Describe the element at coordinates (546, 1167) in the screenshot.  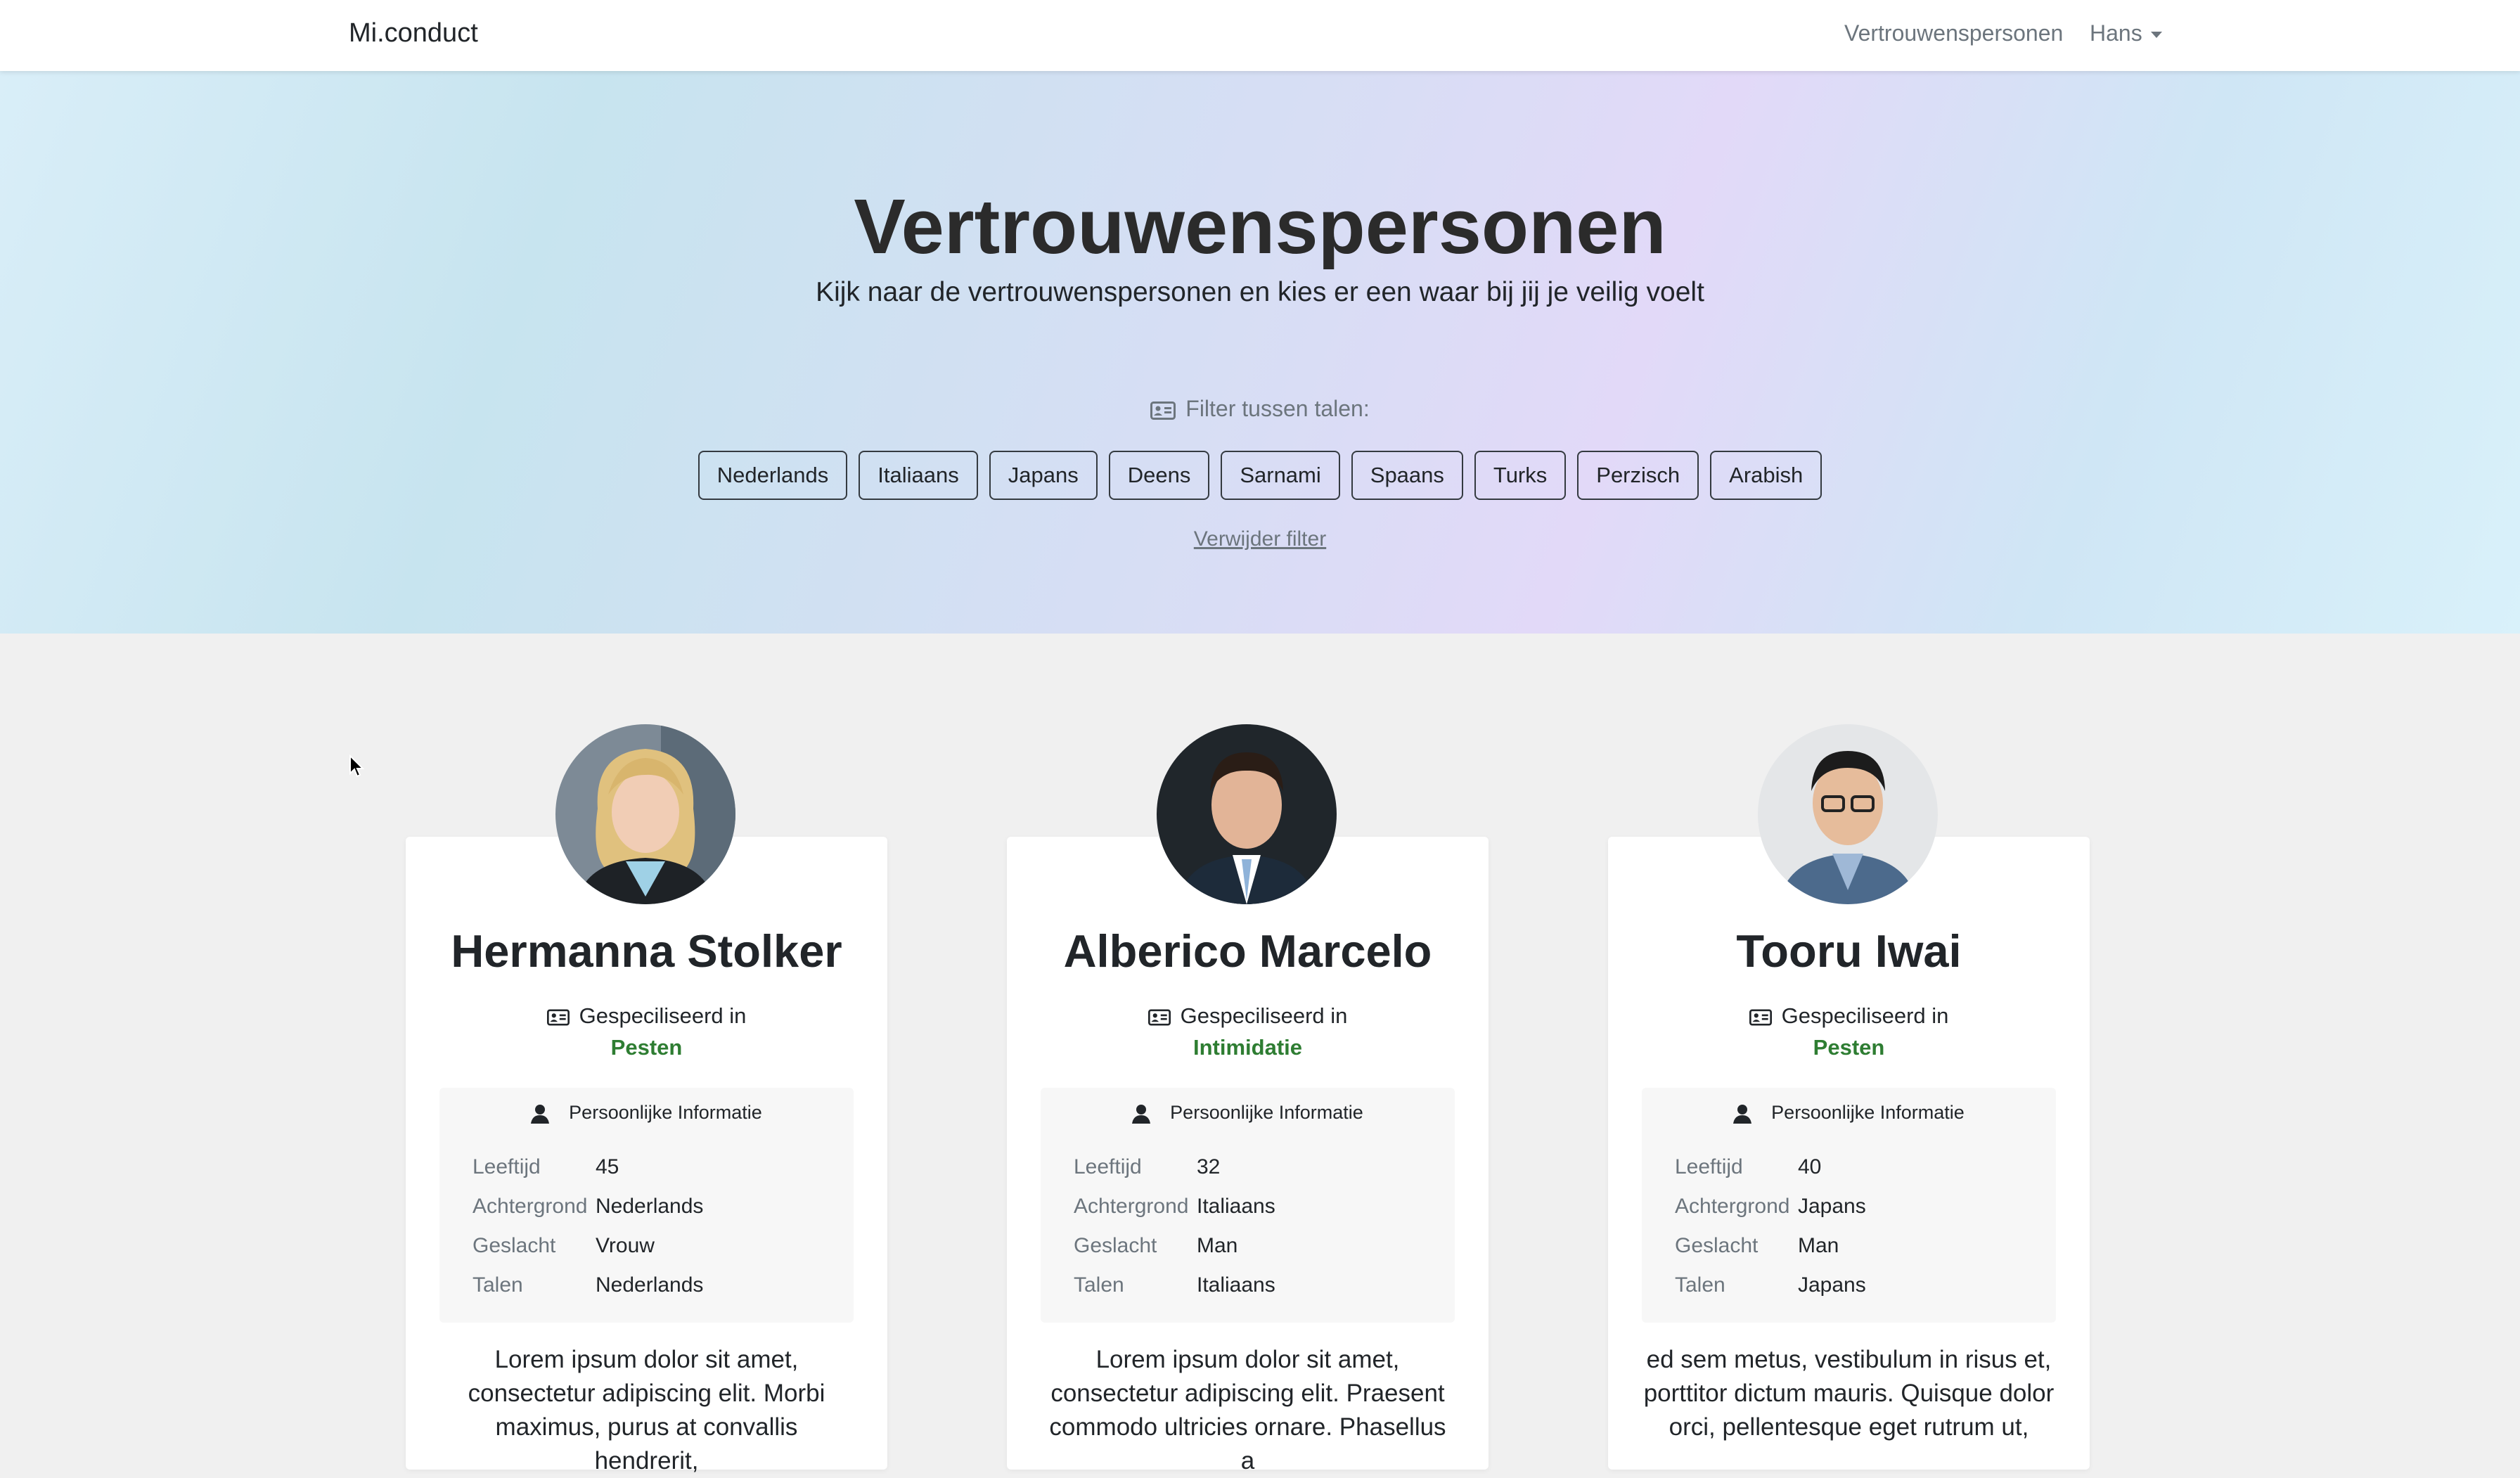
I see `info-row-age: Leeftijd 45` at that location.